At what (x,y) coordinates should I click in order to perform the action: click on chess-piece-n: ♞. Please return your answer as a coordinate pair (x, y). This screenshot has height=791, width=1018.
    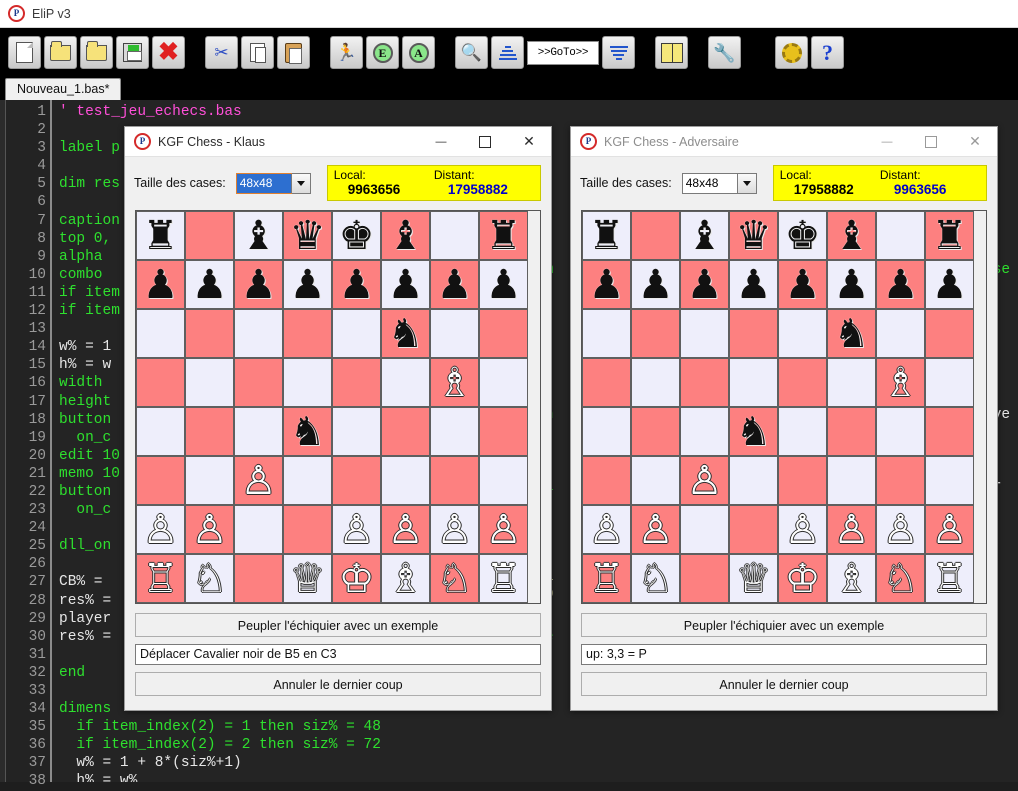
    Looking at the image, I should click on (308, 432).